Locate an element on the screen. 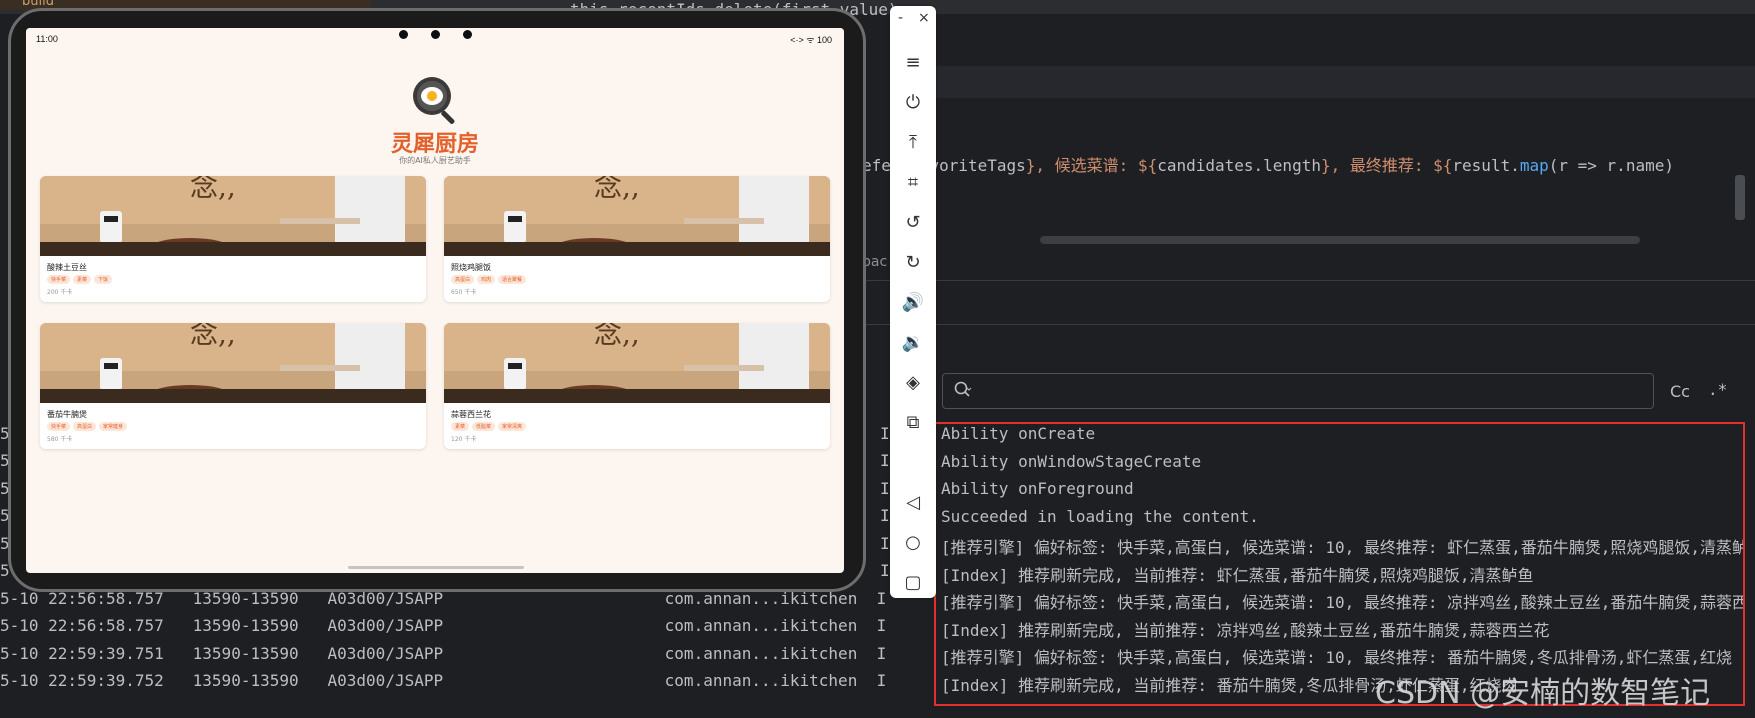  close-button: × is located at coordinates (924, 18).